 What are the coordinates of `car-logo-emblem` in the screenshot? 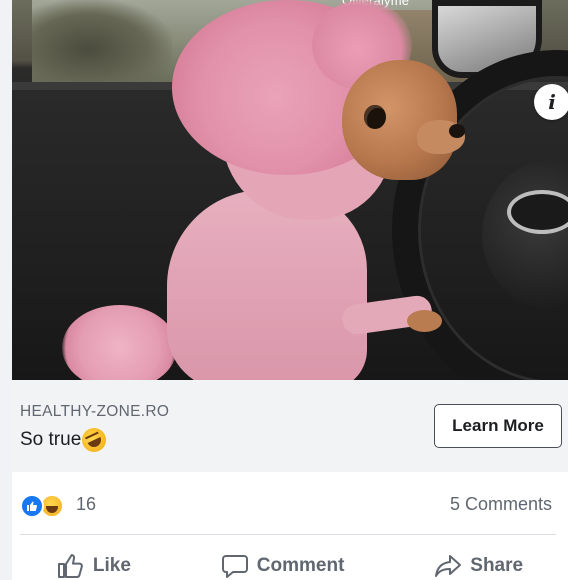 It's located at (537, 212).